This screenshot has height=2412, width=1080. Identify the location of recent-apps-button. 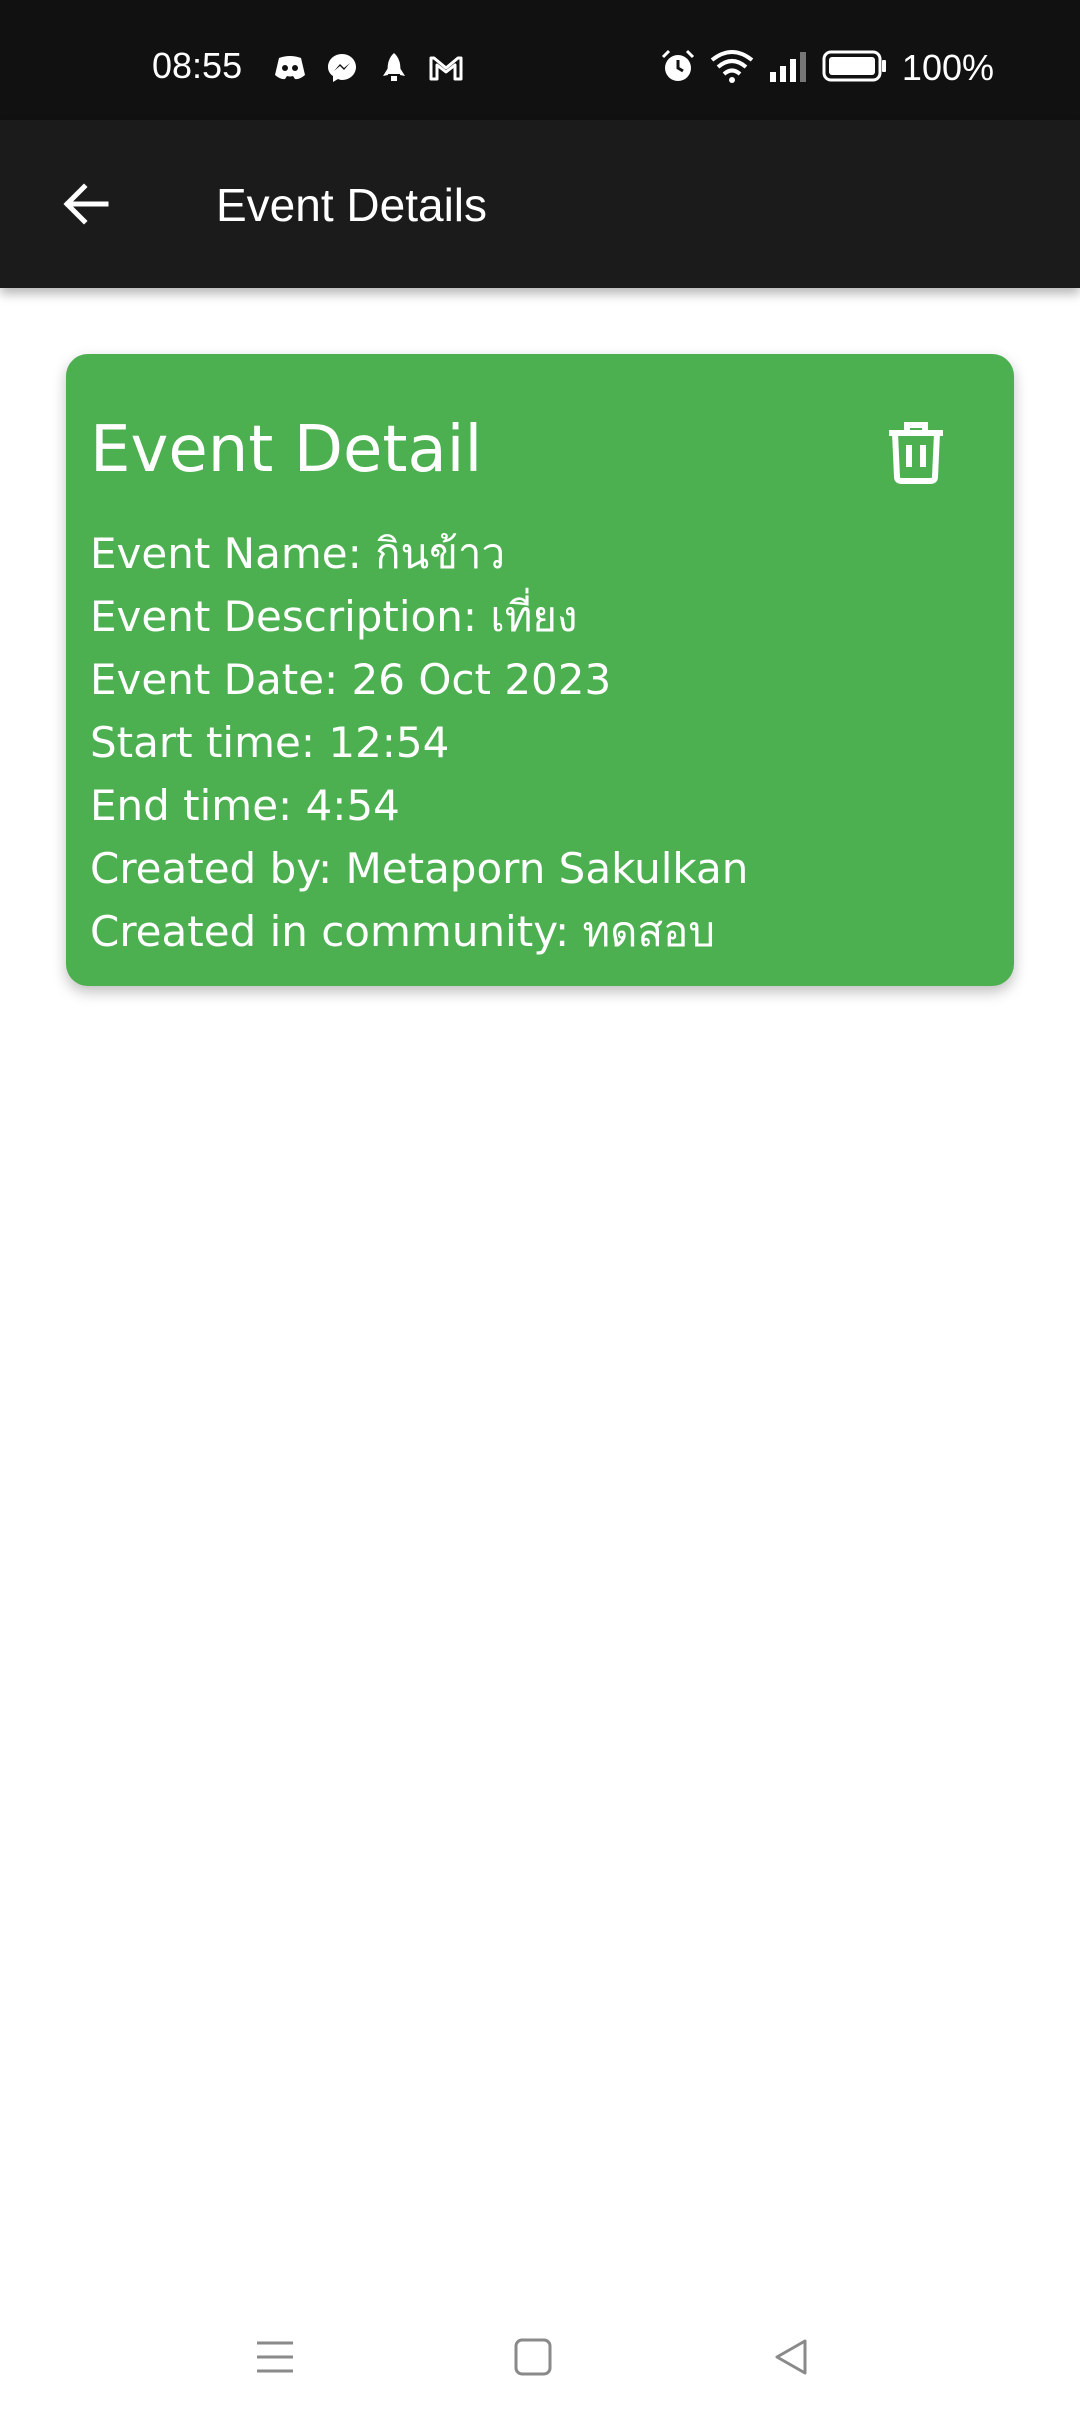
(275, 2357).